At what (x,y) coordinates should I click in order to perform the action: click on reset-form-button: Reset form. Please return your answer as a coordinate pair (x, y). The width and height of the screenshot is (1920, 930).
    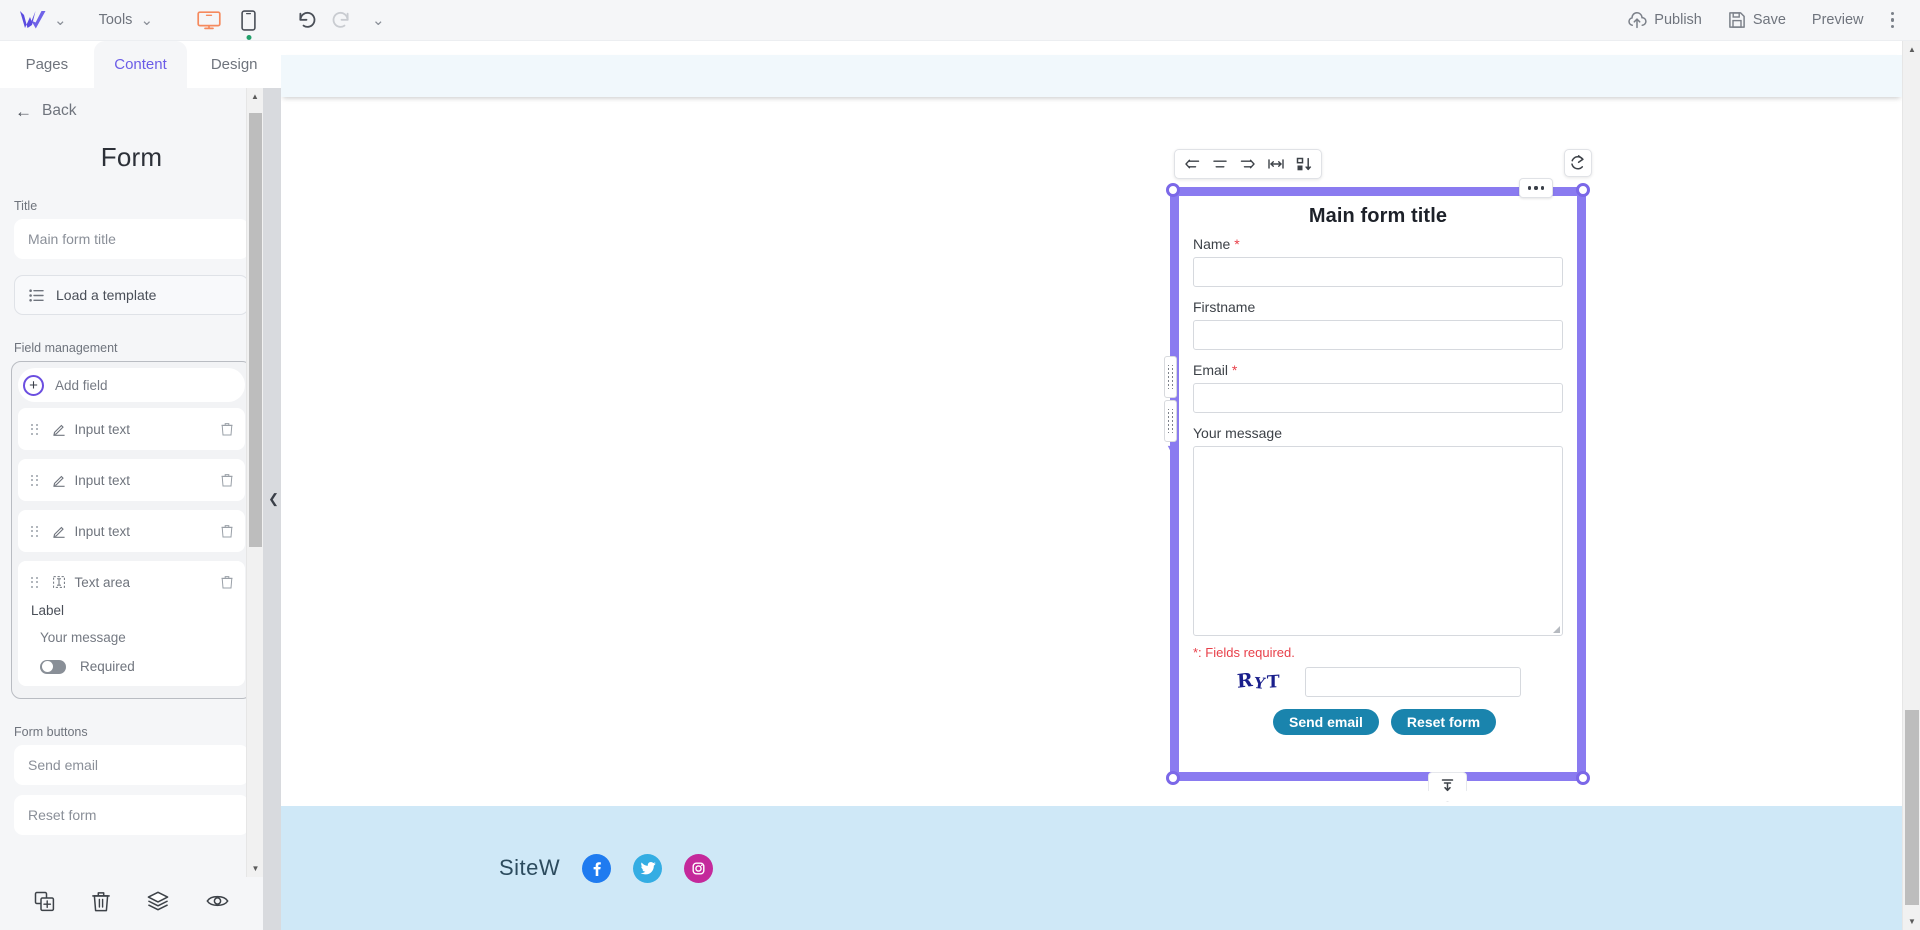
    Looking at the image, I should click on (1443, 722).